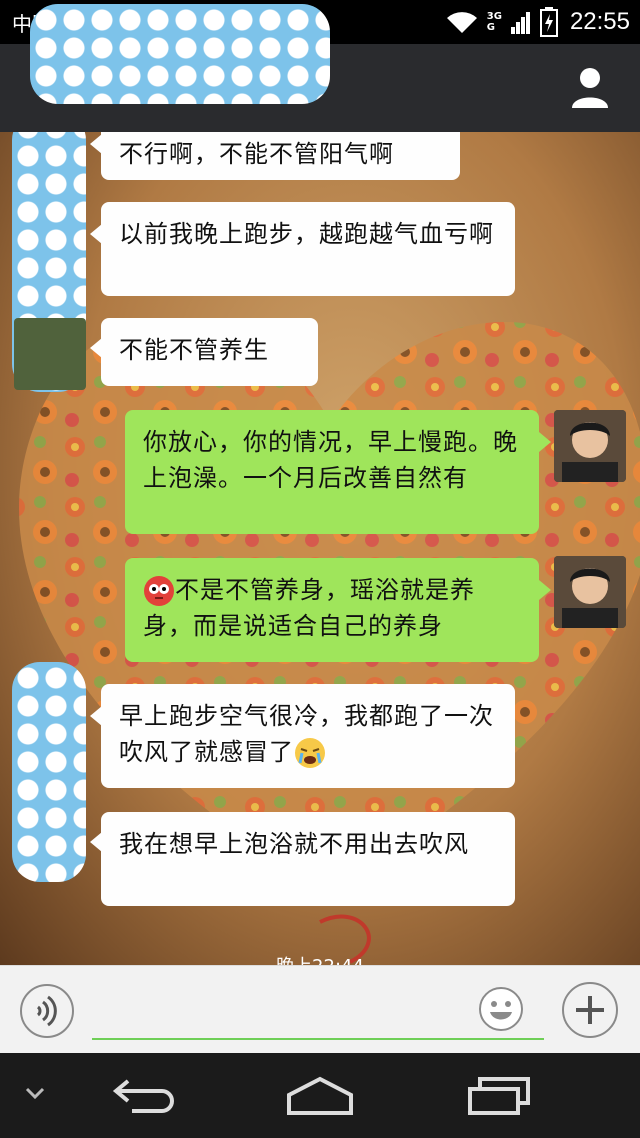 This screenshot has height=1138, width=640. What do you see at coordinates (49, 772) in the screenshot?
I see `avatar-mask` at bounding box center [49, 772].